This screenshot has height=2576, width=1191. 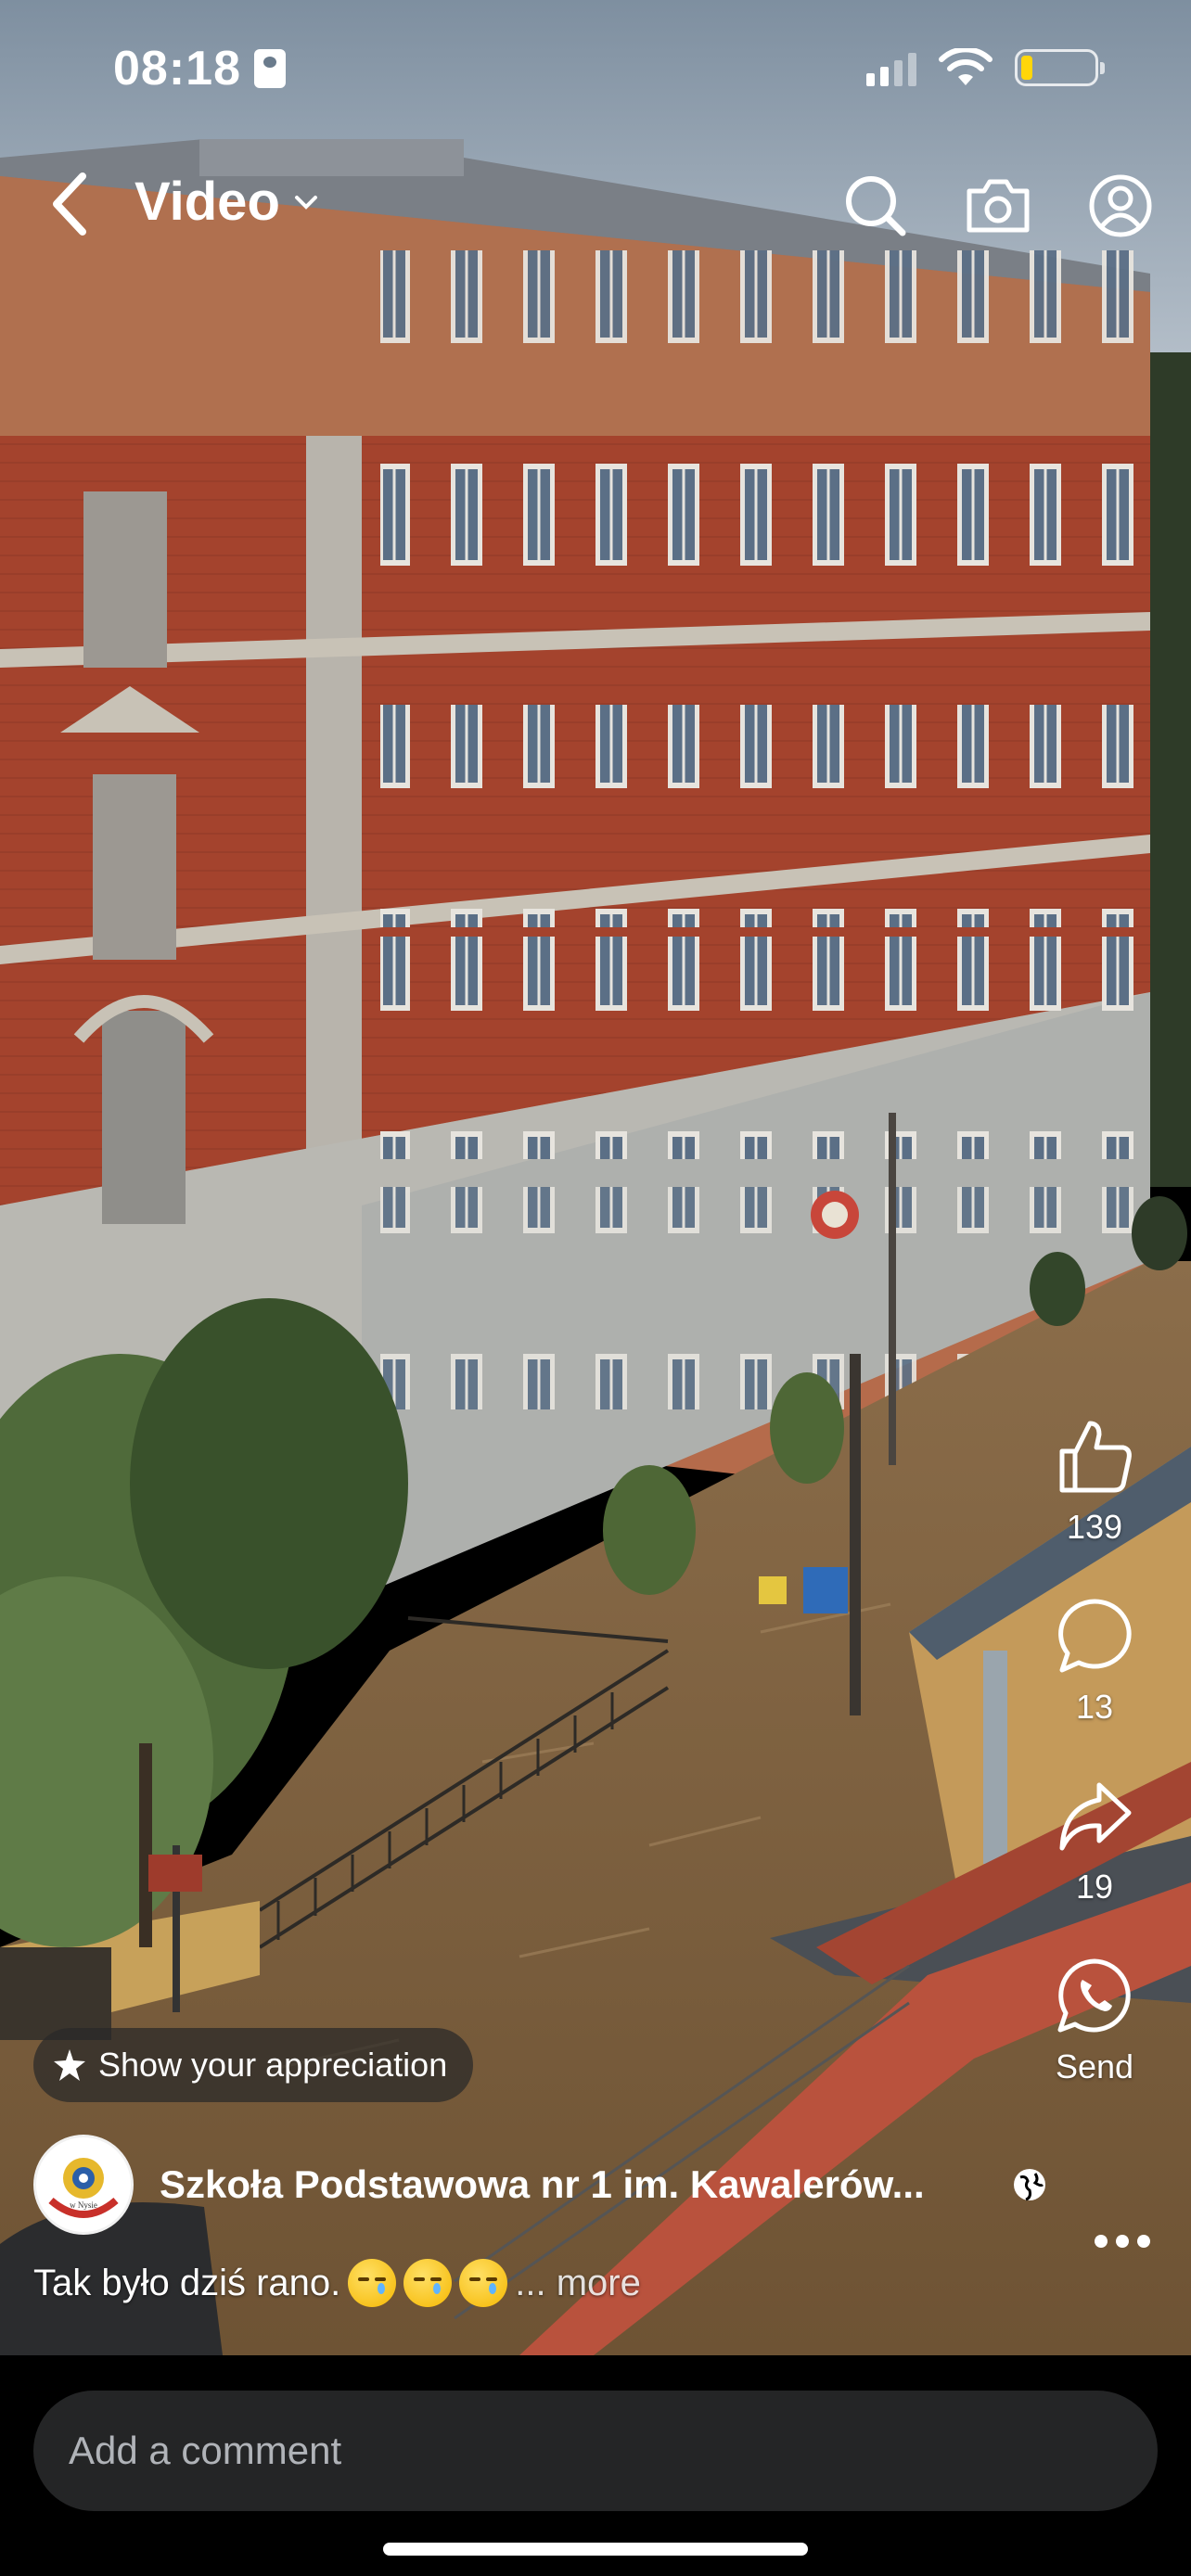 I want to click on send-whatsapp-button: Send, so click(x=1095, y=2018).